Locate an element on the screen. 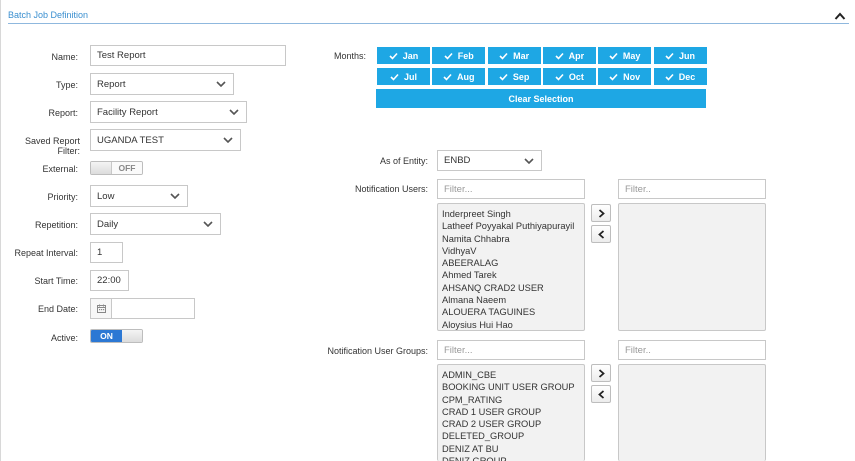 Image resolution: width=855 pixels, height=461 pixels. list-item: VidhyaV is located at coordinates (511, 251).